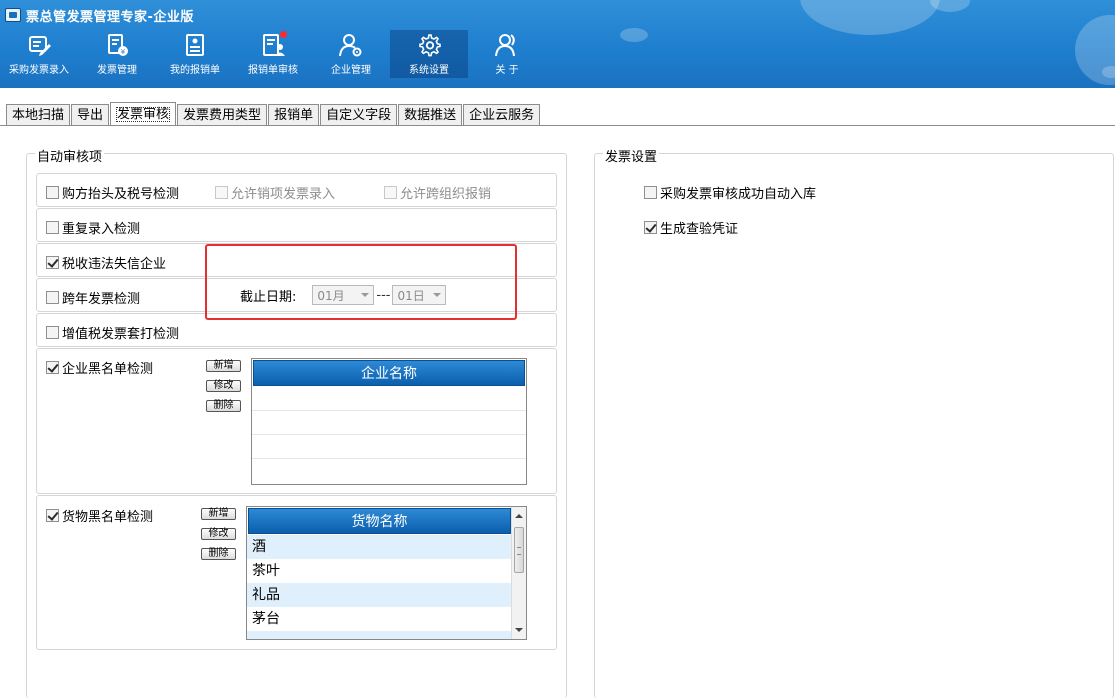 The height and width of the screenshot is (698, 1115). What do you see at coordinates (430, 115) in the screenshot?
I see `tab-data-push: 数据推送` at bounding box center [430, 115].